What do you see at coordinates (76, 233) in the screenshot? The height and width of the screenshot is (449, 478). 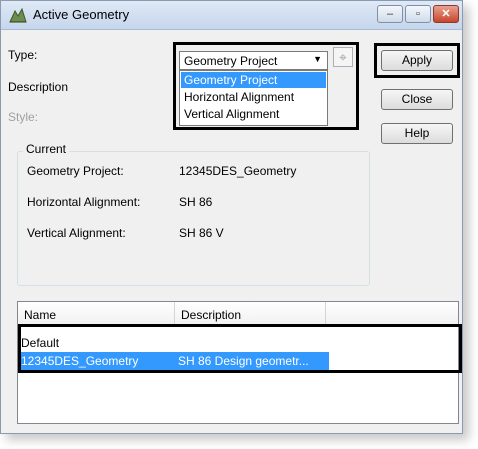 I see `current-vertical-alignment-label: Vertical Alignment:` at bounding box center [76, 233].